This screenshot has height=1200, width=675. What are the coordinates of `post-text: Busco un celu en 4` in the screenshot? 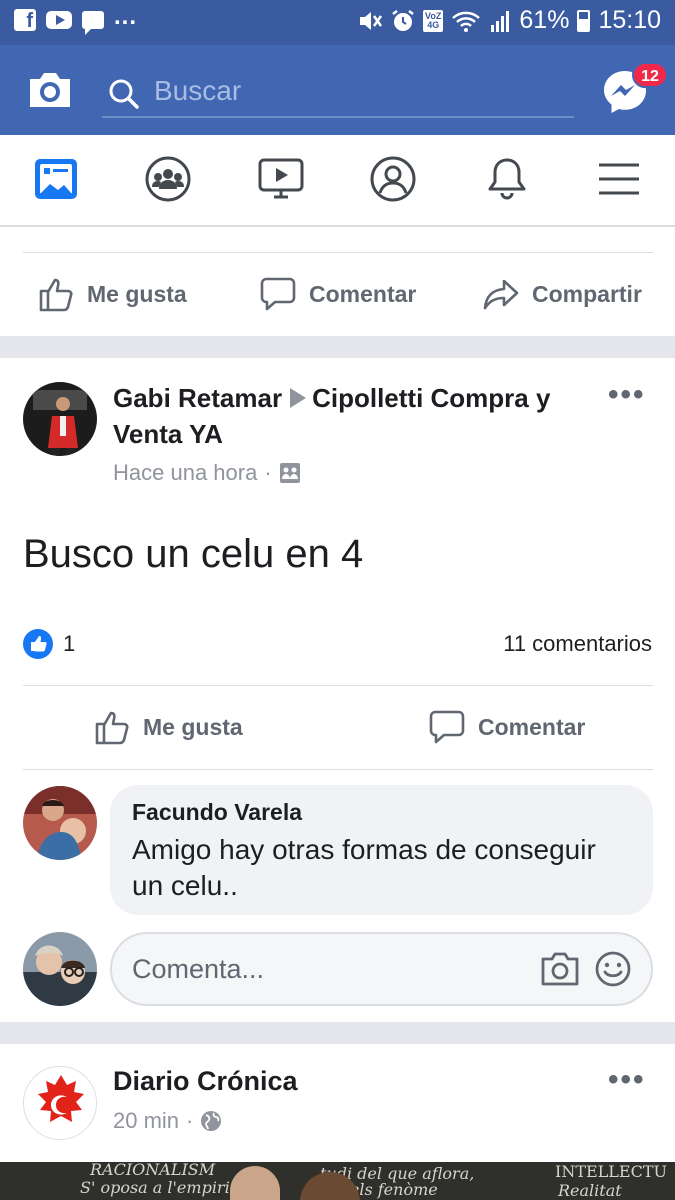 It's located at (193, 554).